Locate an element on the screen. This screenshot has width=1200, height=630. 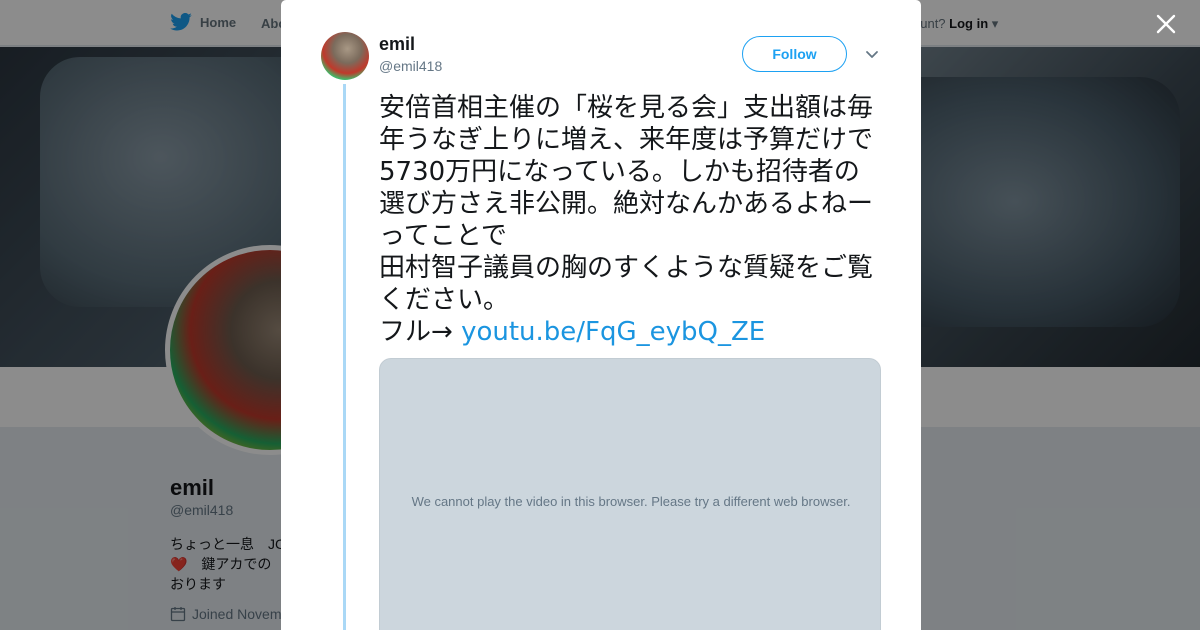
close-button is located at coordinates (1166, 24).